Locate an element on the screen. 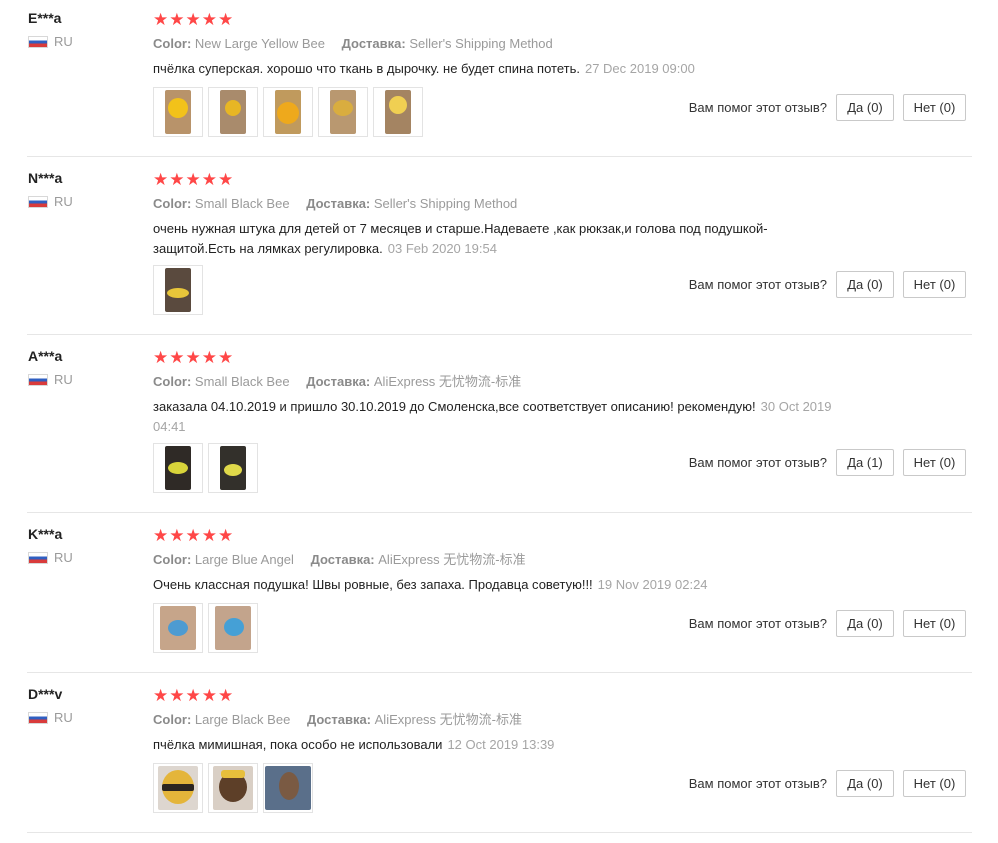 The height and width of the screenshot is (843, 998). reviewer-name: N***a is located at coordinates (45, 178).